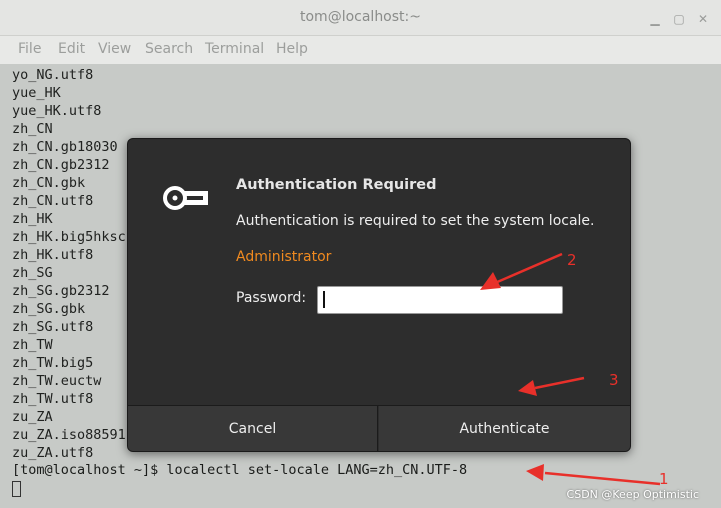  I want to click on password-caret, so click(324, 299).